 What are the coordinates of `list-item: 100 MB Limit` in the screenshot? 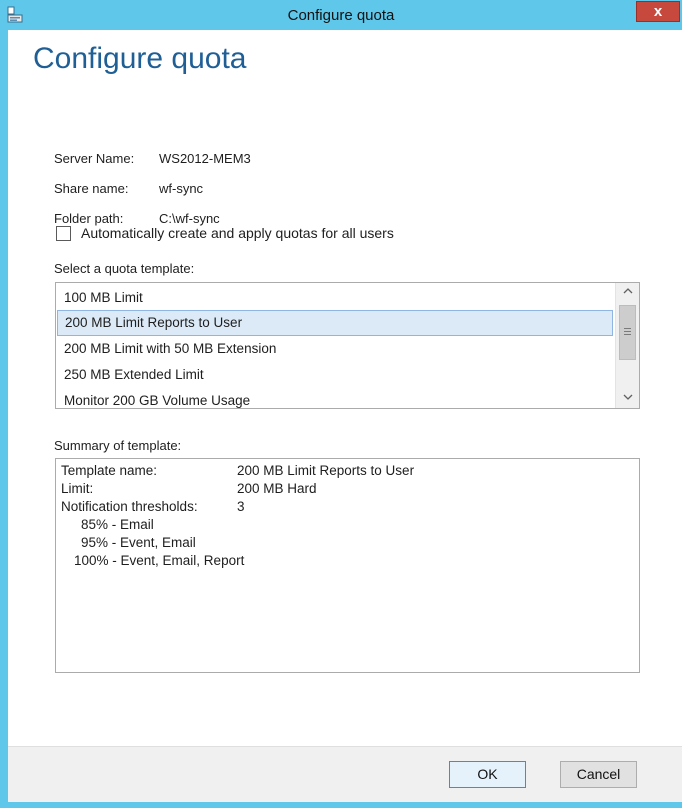 It's located at (335, 298).